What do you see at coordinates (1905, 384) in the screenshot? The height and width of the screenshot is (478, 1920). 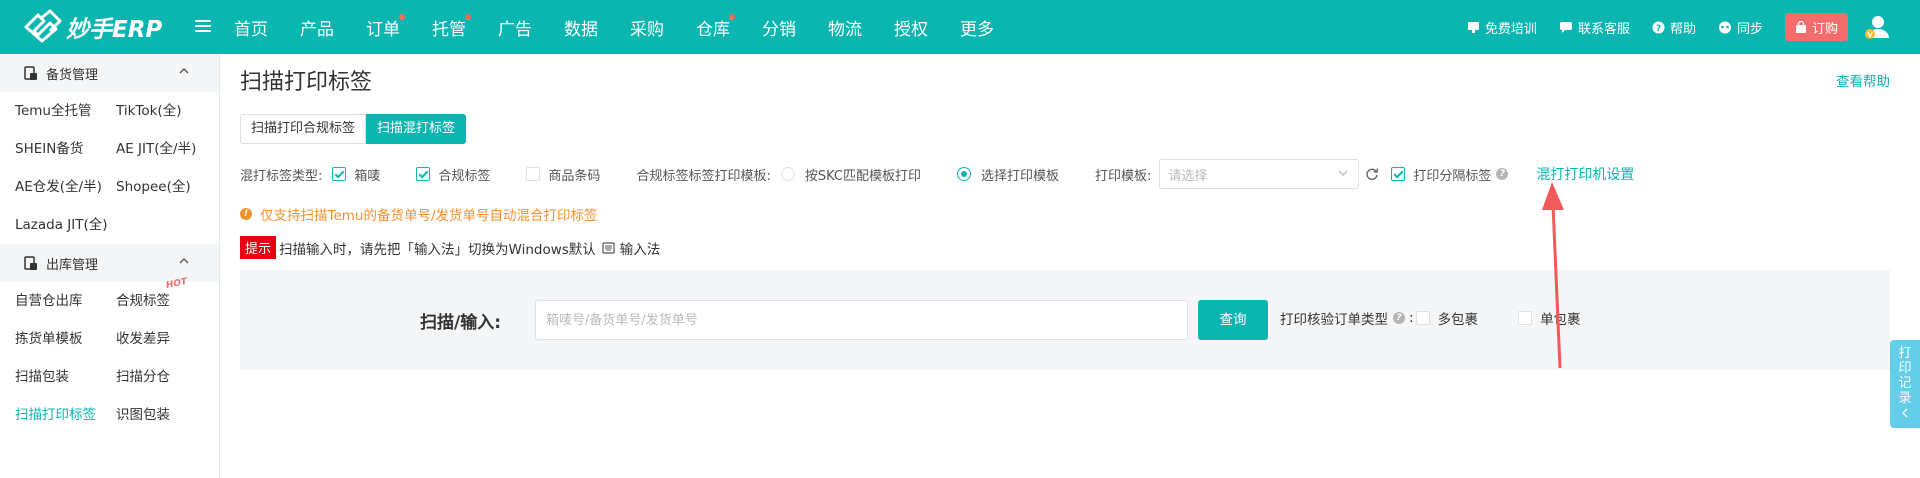 I see `print-record-tab: 打印记录` at bounding box center [1905, 384].